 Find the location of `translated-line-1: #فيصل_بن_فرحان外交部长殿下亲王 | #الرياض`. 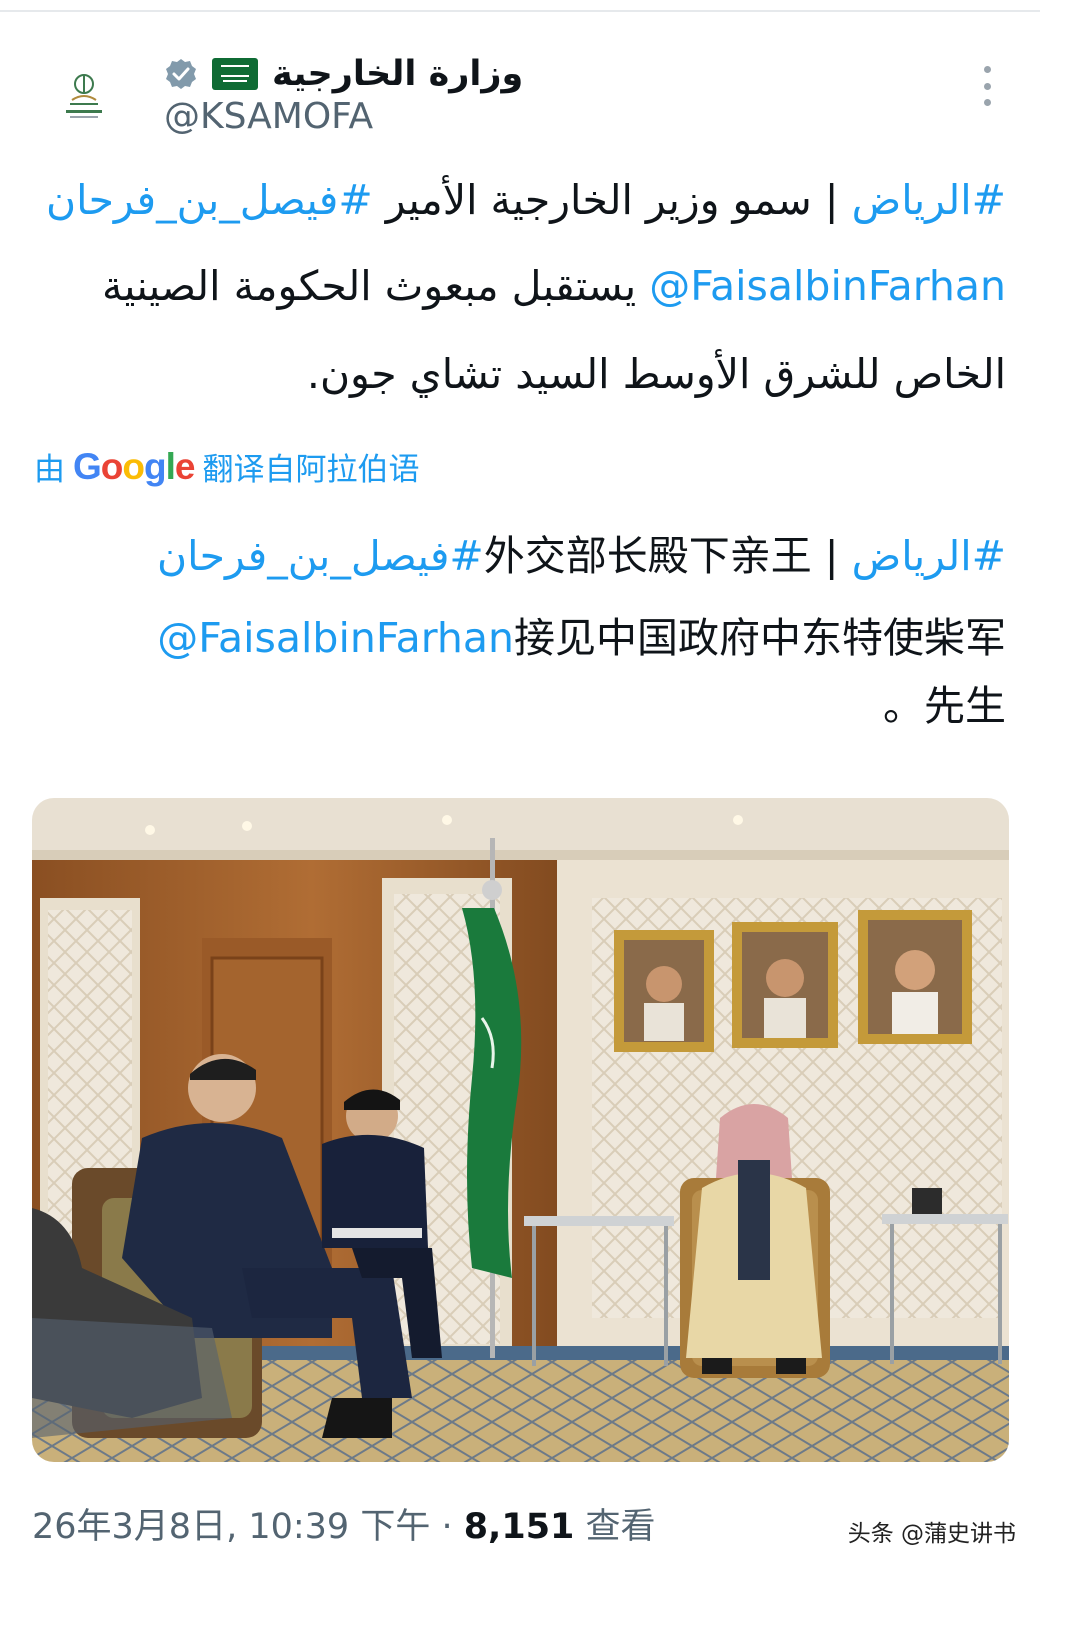

translated-line-1: #فيصل_بن_فرحان外交部长殿下亲王 | #الرياض is located at coordinates (581, 552).